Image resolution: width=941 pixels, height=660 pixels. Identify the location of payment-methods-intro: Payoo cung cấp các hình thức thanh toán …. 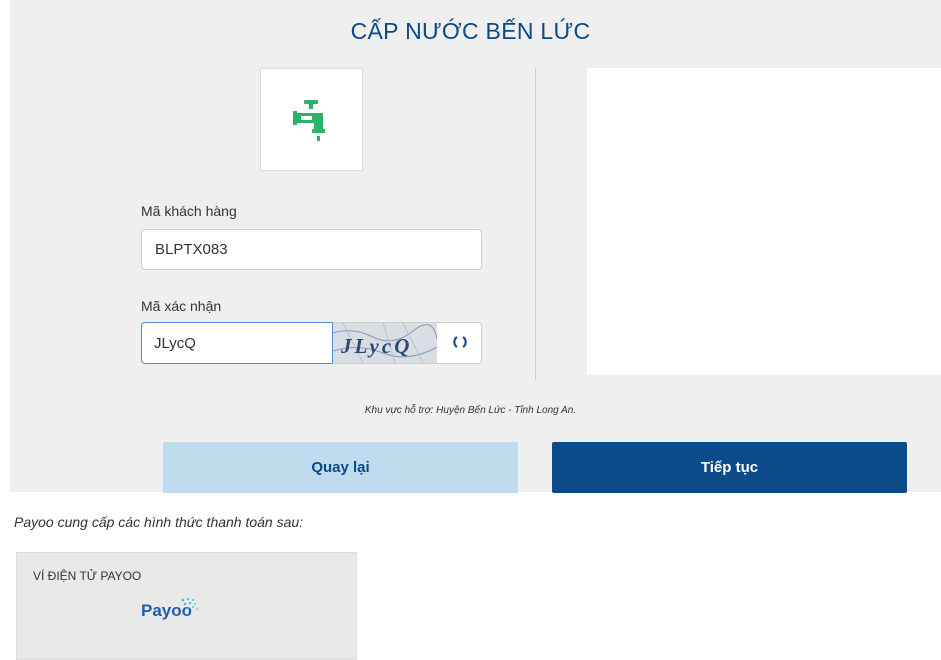
(159, 522).